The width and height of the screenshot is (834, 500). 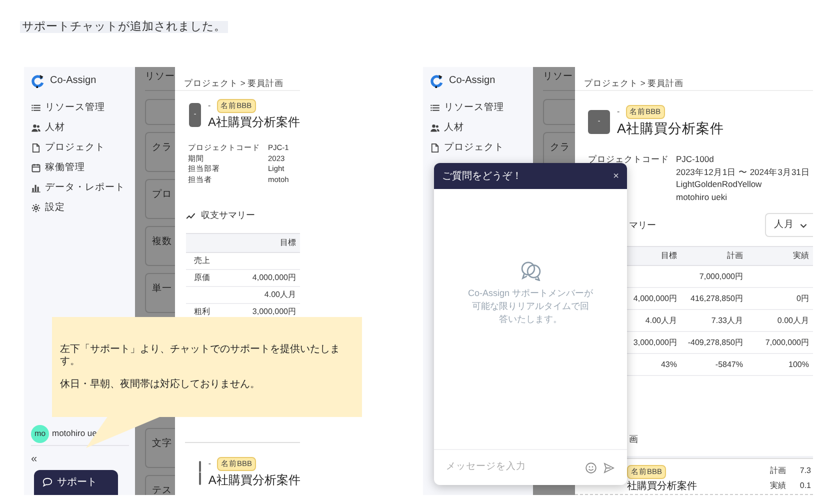 What do you see at coordinates (124, 27) in the screenshot?
I see `caption: サポートチャットが追加されました。` at bounding box center [124, 27].